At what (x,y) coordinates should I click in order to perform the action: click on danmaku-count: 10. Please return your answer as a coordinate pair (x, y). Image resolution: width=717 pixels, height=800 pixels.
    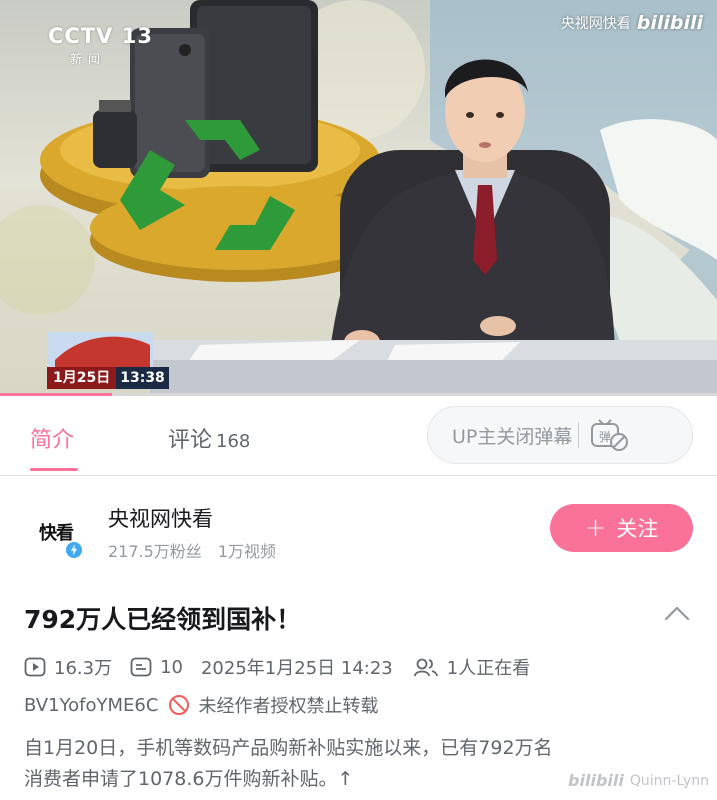
    Looking at the image, I should click on (156, 667).